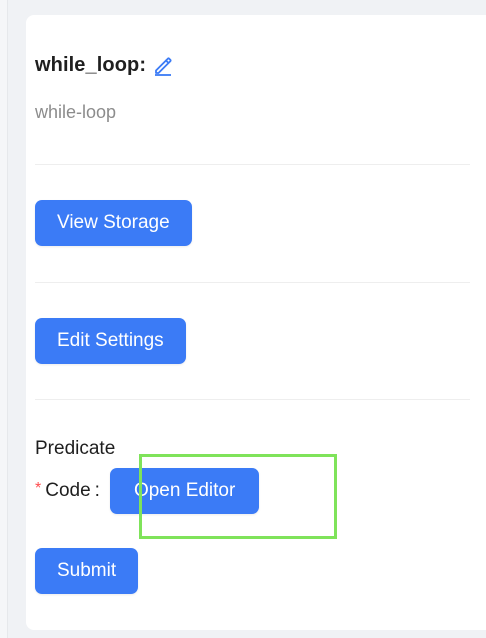 The width and height of the screenshot is (486, 638). What do you see at coordinates (113, 223) in the screenshot?
I see `view-storage-button: View Storage` at bounding box center [113, 223].